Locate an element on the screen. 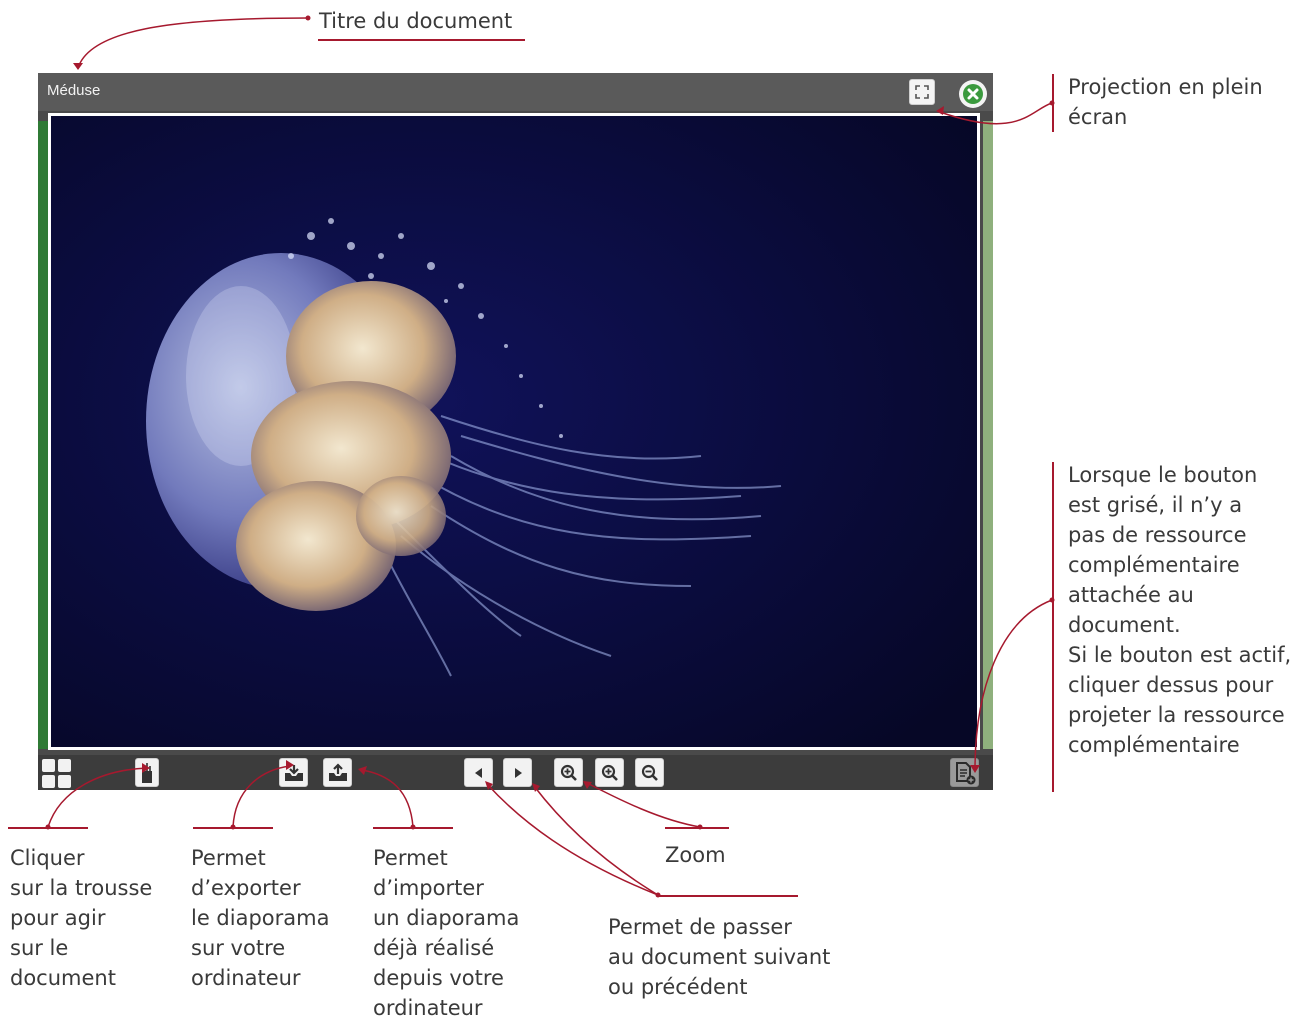 This screenshot has height=1035, width=1311. pencil-case-icon is located at coordinates (147, 772).